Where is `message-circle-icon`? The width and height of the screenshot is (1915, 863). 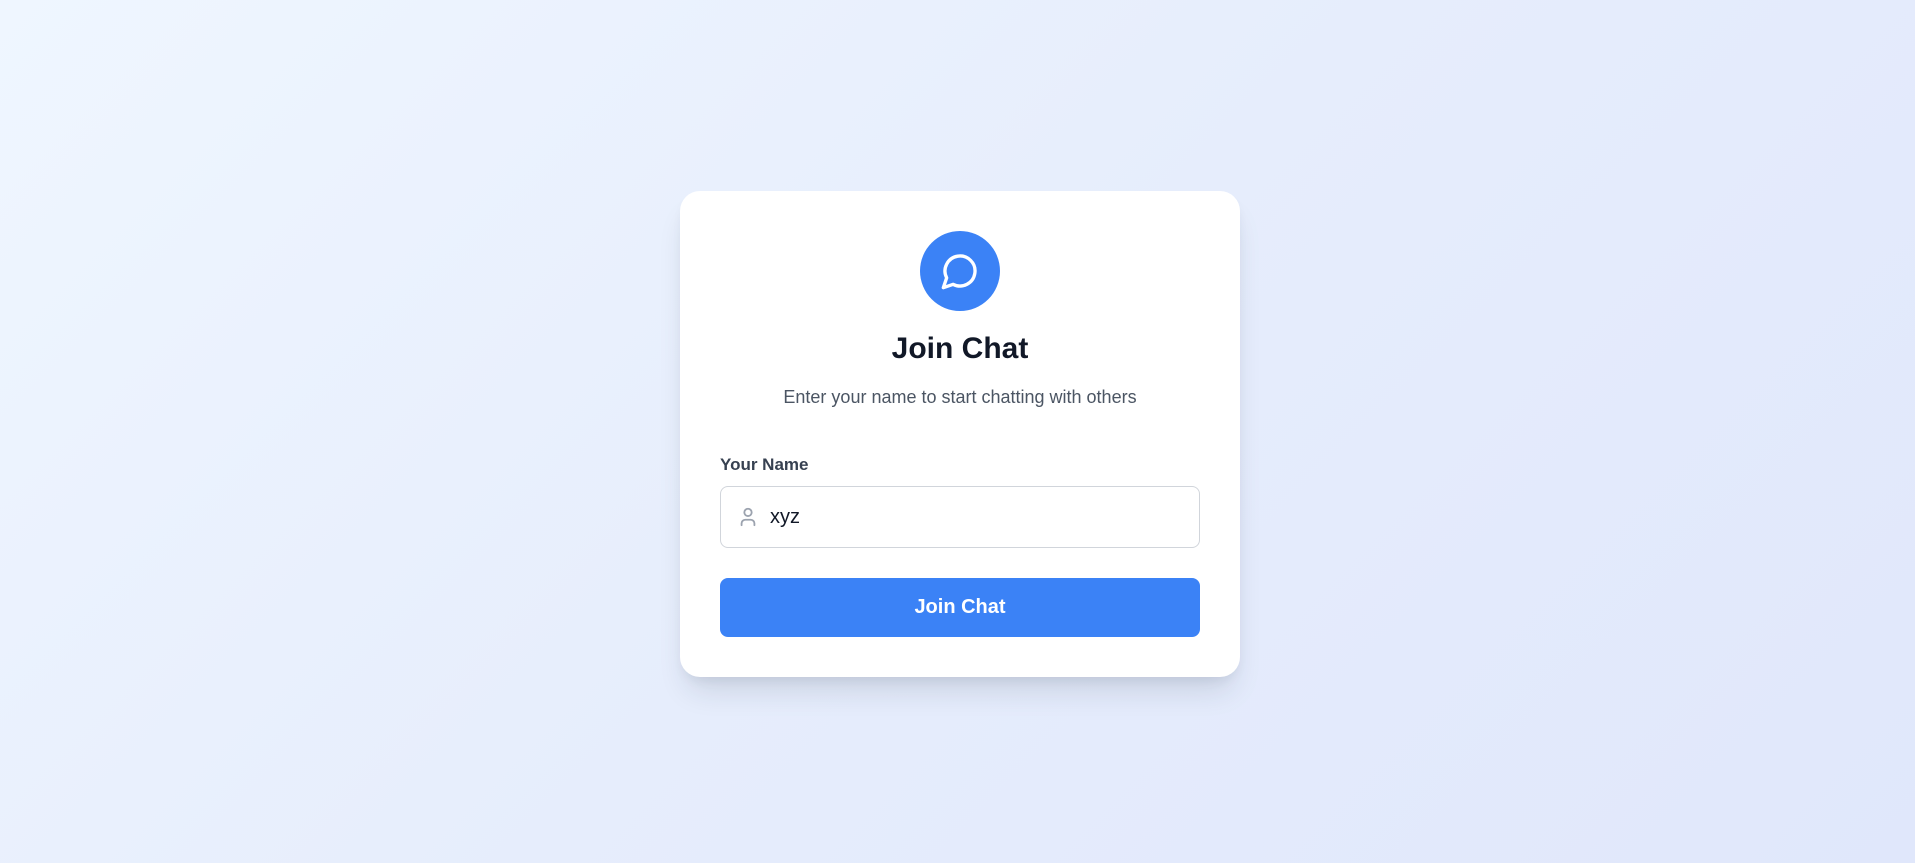 message-circle-icon is located at coordinates (960, 271).